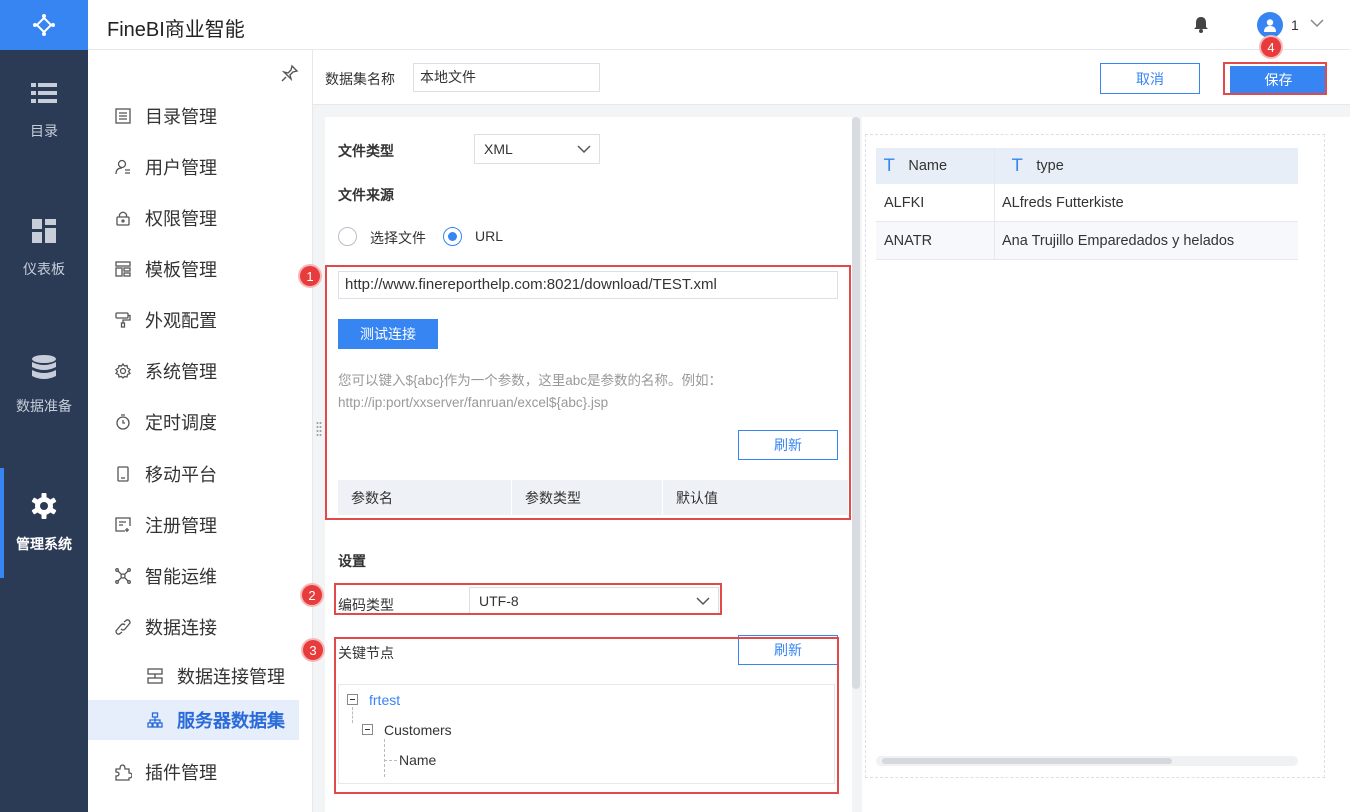  What do you see at coordinates (181, 117) in the screenshot?
I see `menu-label: 目录管理` at bounding box center [181, 117].